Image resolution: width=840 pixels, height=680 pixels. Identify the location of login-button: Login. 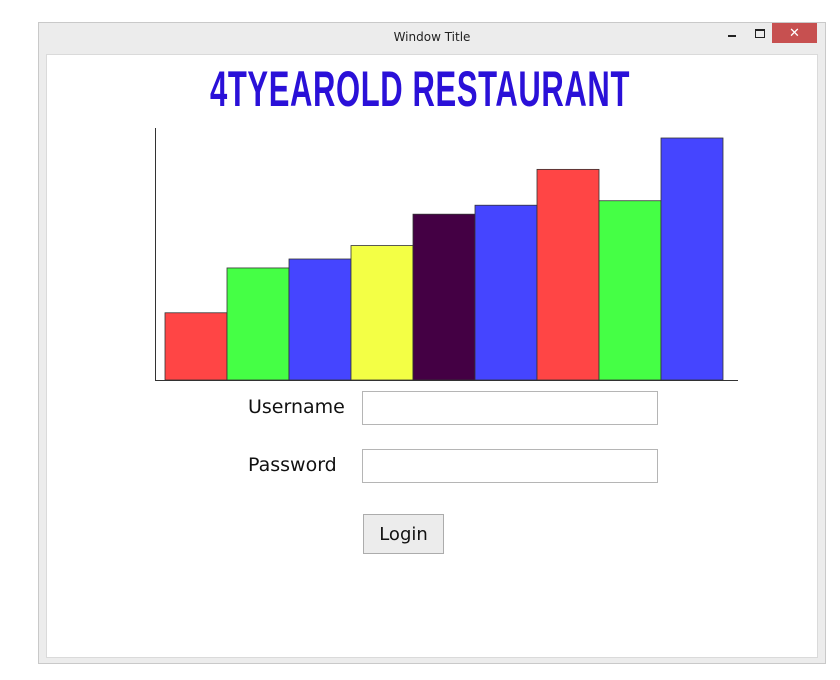
(403, 534).